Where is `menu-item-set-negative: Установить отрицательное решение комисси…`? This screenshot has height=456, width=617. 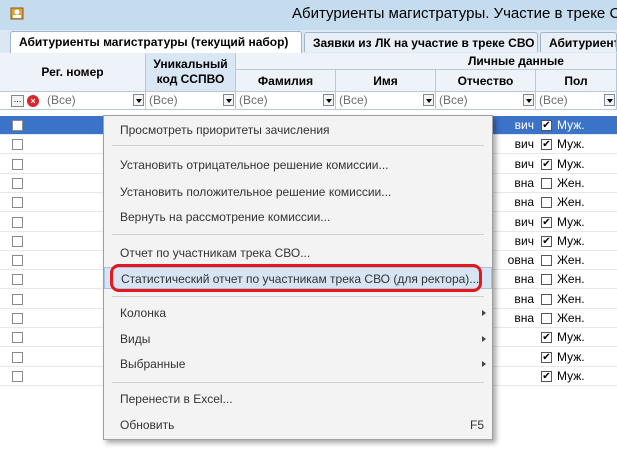 menu-item-set-negative: Установить отрицательное решение комисси… is located at coordinates (298, 165).